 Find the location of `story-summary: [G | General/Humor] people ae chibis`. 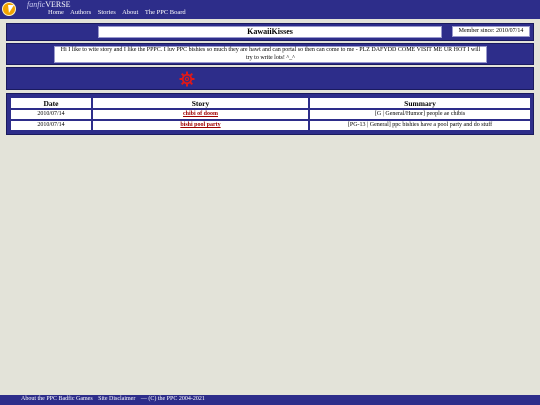

story-summary: [G | General/Humor] people ae chibis is located at coordinates (420, 114).